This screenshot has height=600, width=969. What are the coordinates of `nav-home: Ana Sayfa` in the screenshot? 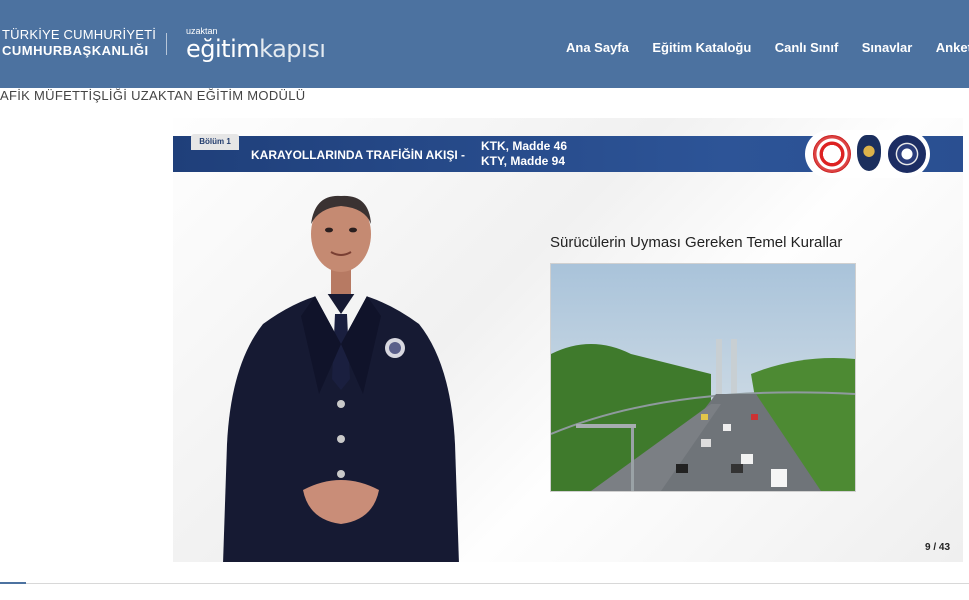 It's located at (597, 47).